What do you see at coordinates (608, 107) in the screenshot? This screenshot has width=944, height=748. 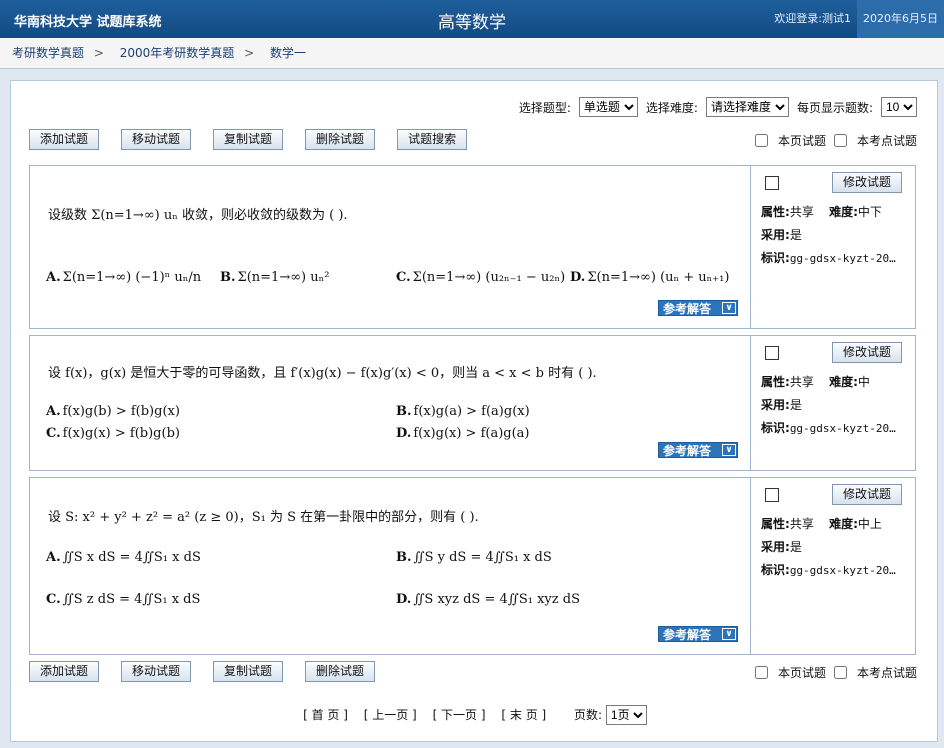 I see `question-type-select: 单选题` at bounding box center [608, 107].